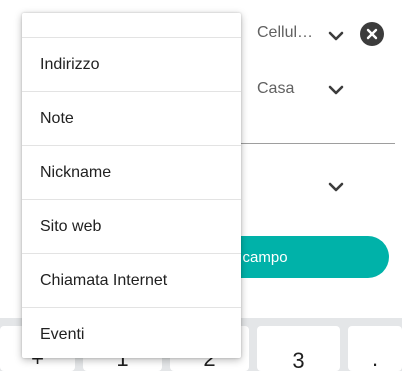  Describe the element at coordinates (131, 332) in the screenshot. I see `menu-item-events: Eventi` at that location.